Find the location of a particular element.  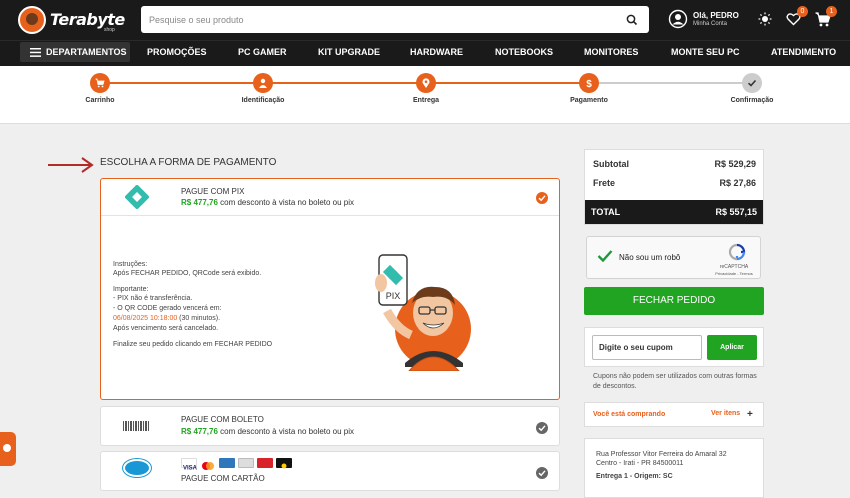

recaptcha-label: Não sou um robô is located at coordinates (650, 257).